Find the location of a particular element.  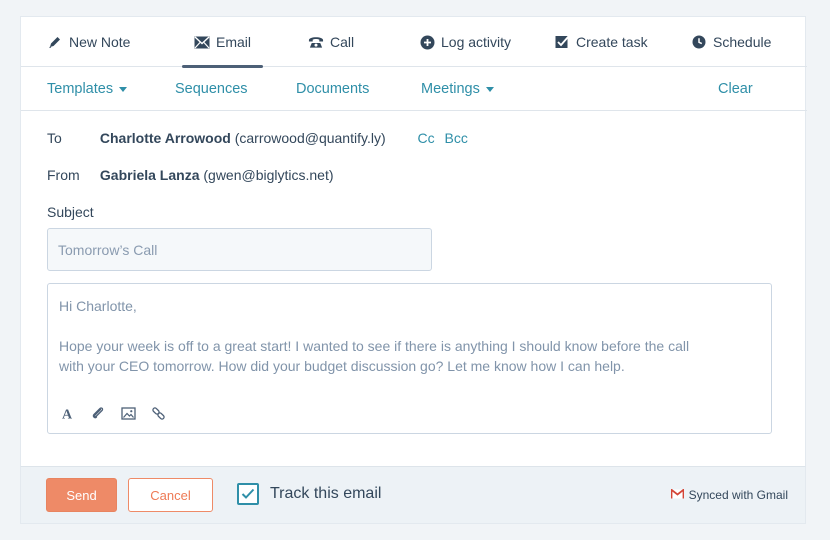

from-label: From is located at coordinates (63, 175).